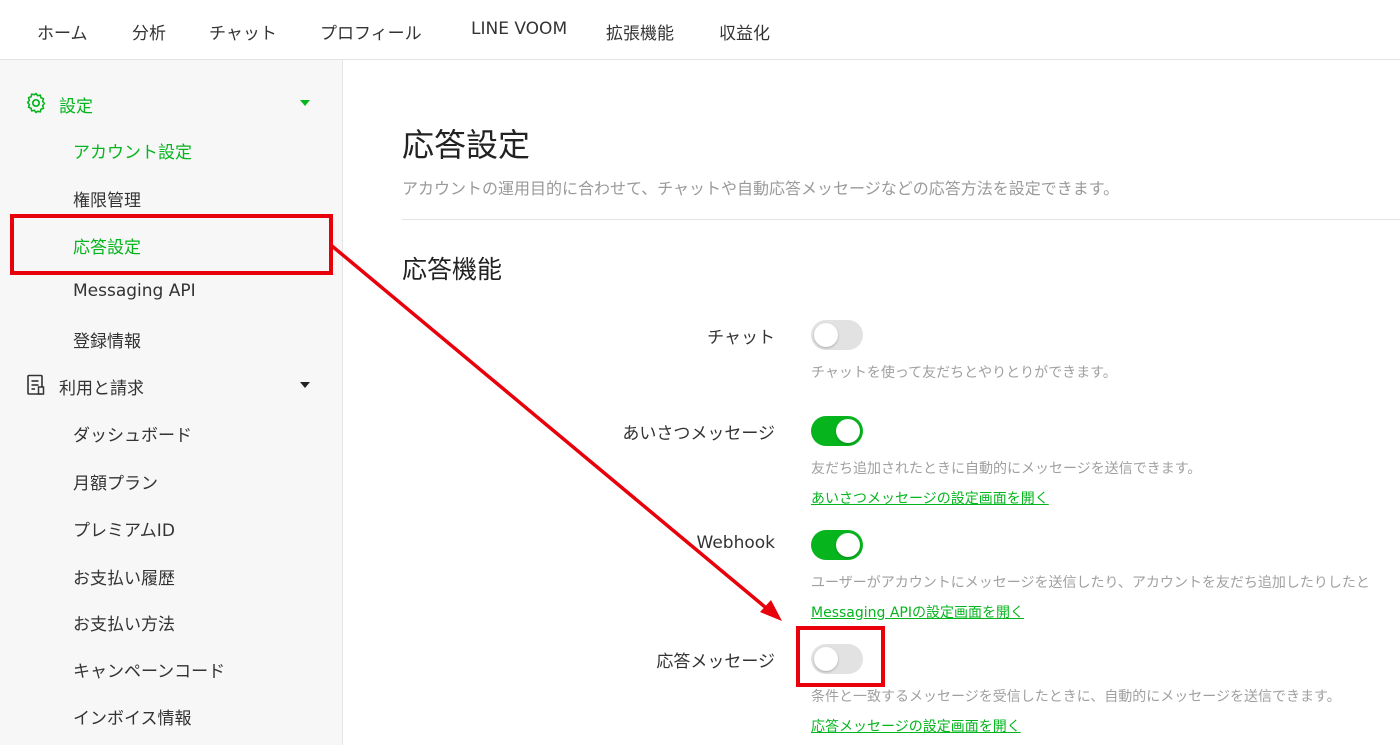 The image size is (1400, 745). I want to click on setting-label-chat: チャット, so click(741, 338).